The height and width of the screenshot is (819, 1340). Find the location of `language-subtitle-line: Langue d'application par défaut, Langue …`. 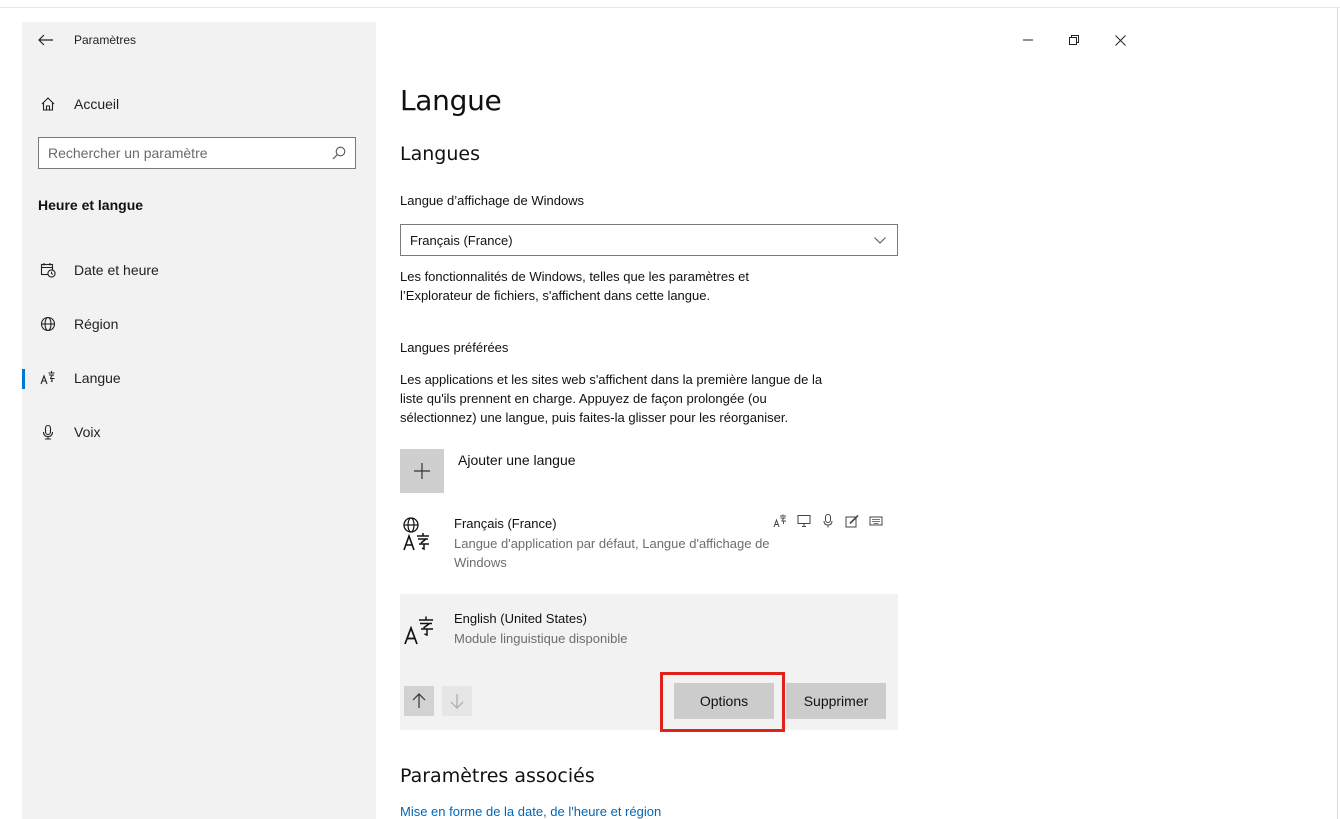

language-subtitle-line: Langue d'application par défaut, Langue … is located at coordinates (612, 543).